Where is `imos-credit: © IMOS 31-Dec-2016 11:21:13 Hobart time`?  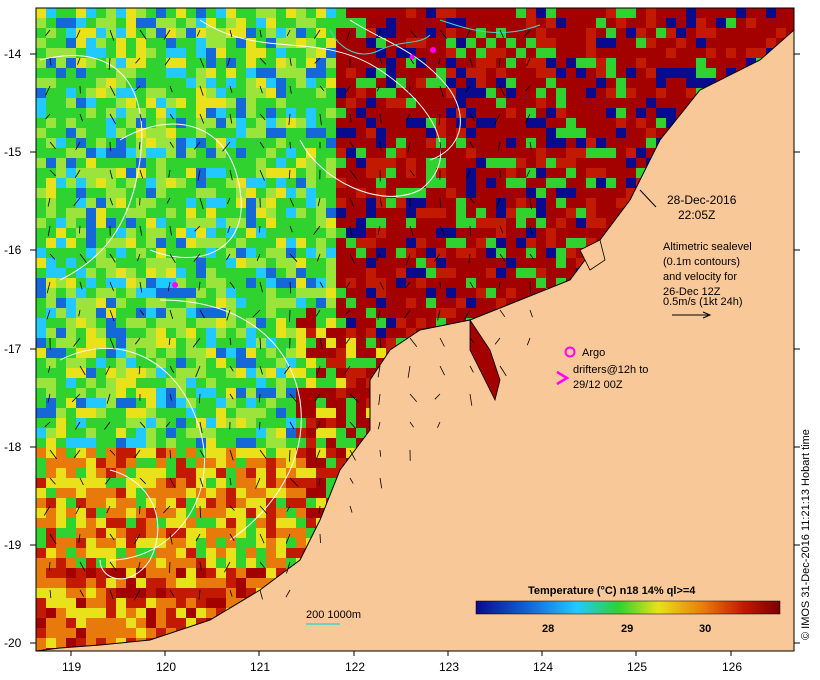
imos-credit: © IMOS 31-Dec-2016 11:21:13 Hobart time is located at coordinates (806, 534).